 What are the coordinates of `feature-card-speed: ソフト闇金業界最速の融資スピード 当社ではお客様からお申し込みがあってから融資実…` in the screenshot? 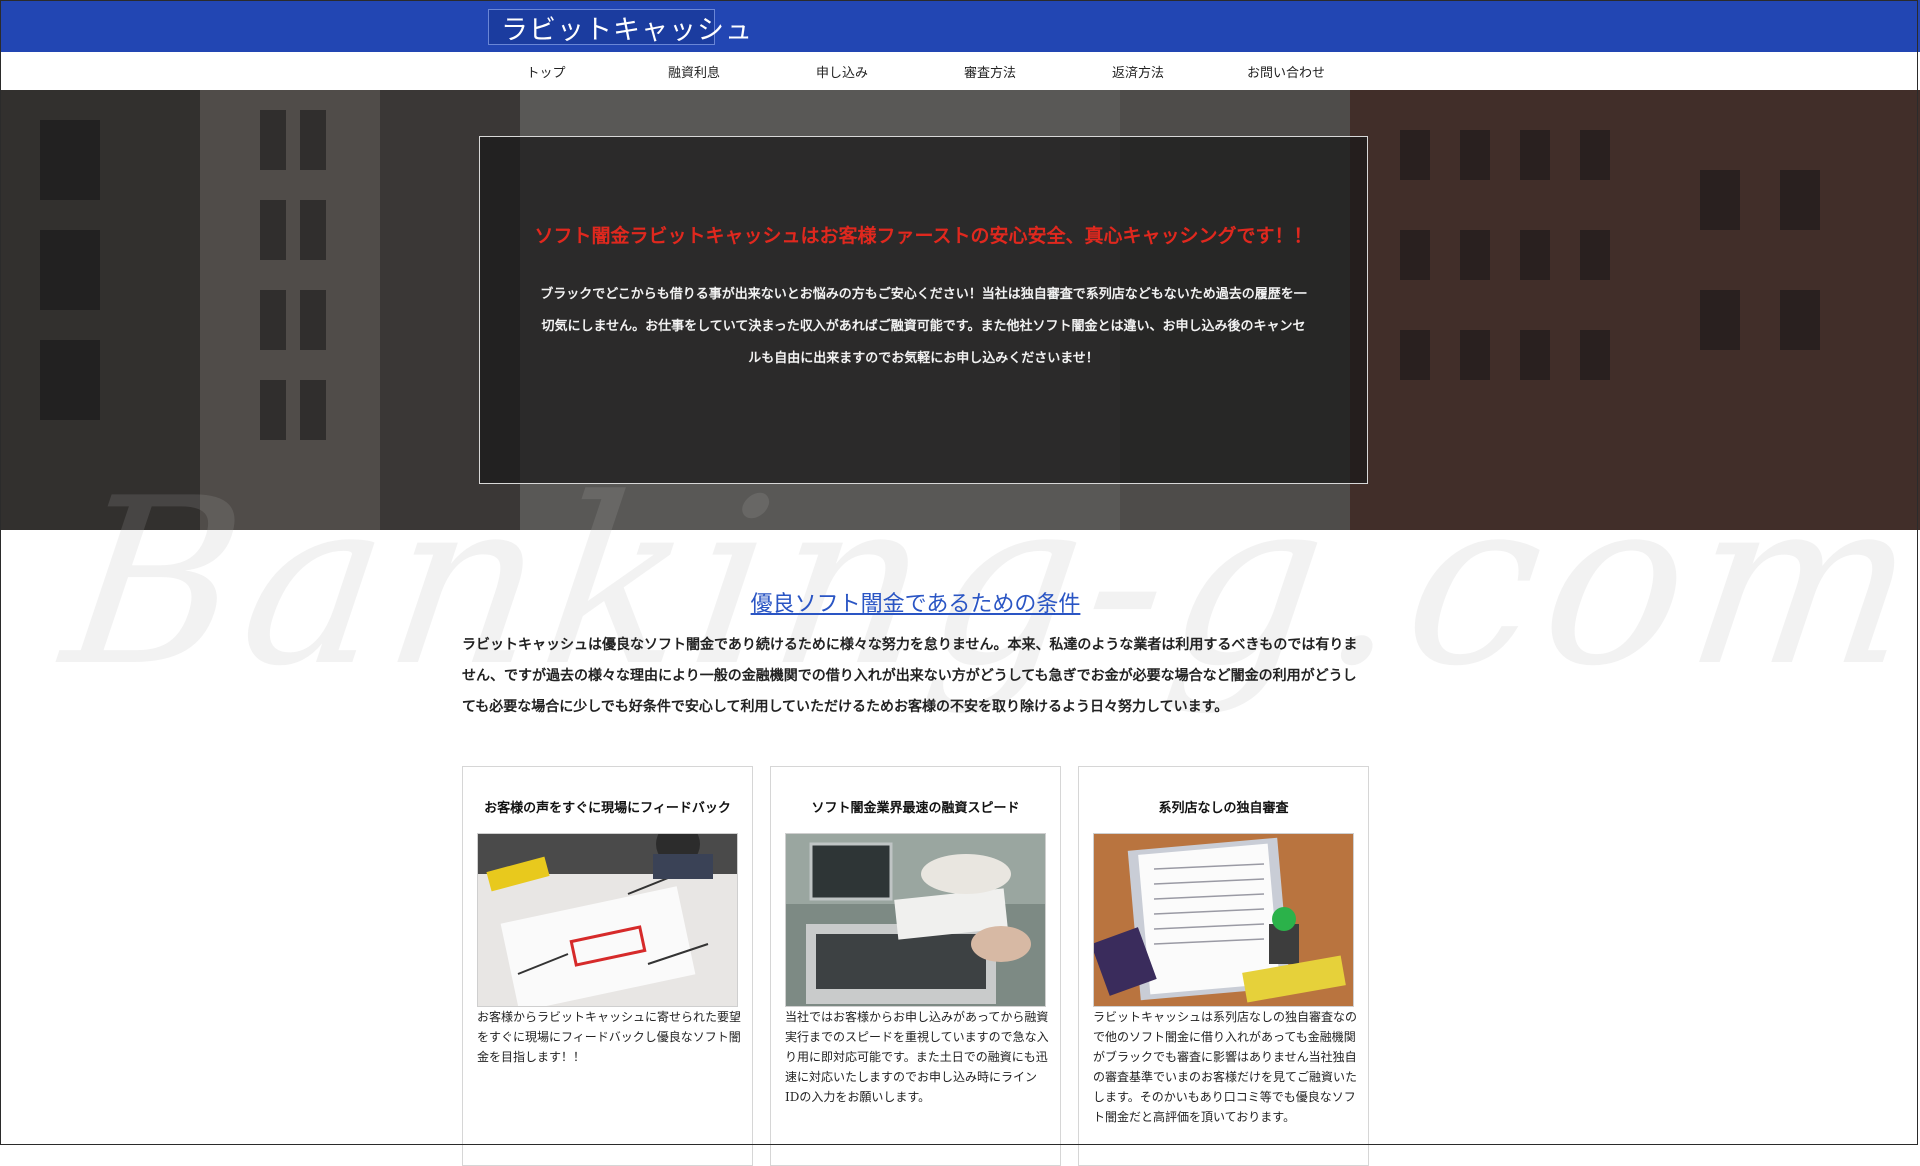 It's located at (915, 966).